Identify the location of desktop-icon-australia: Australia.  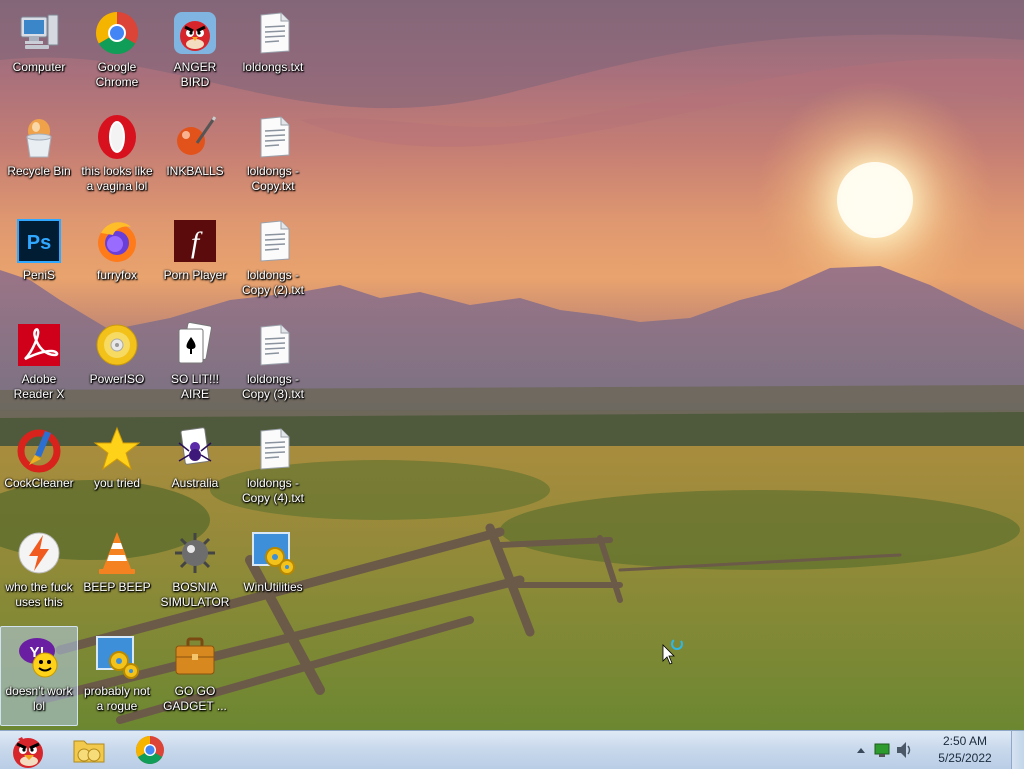
(195, 468).